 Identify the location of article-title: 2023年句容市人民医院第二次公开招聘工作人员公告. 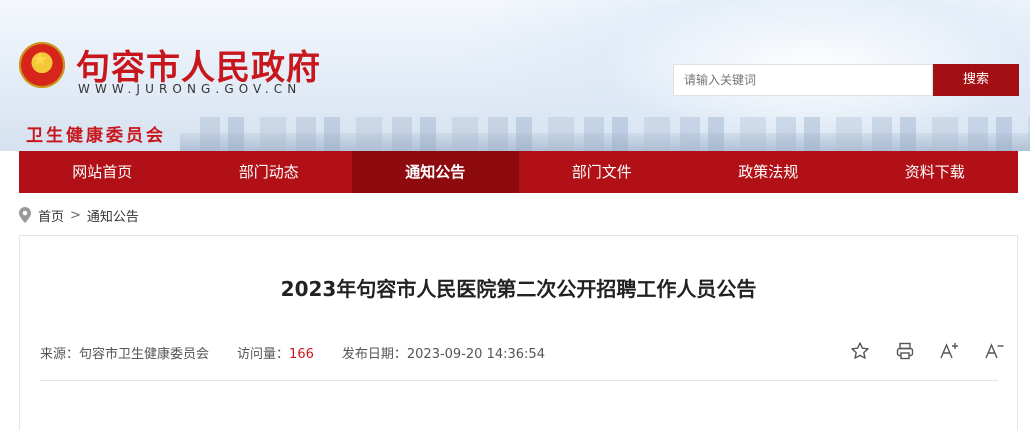
(518, 289).